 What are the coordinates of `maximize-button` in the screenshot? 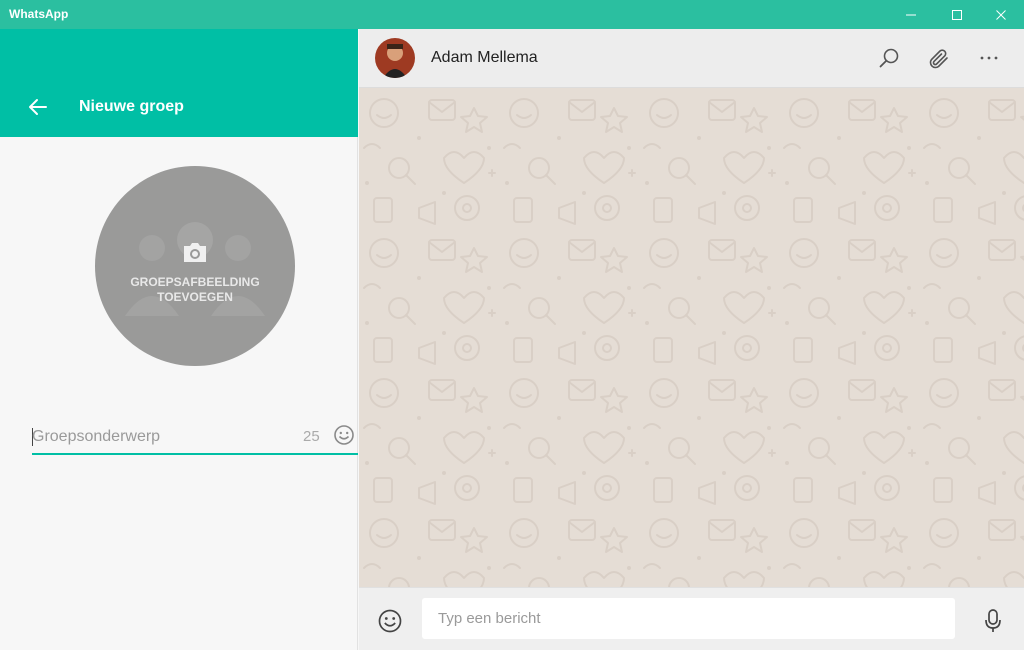 It's located at (957, 14).